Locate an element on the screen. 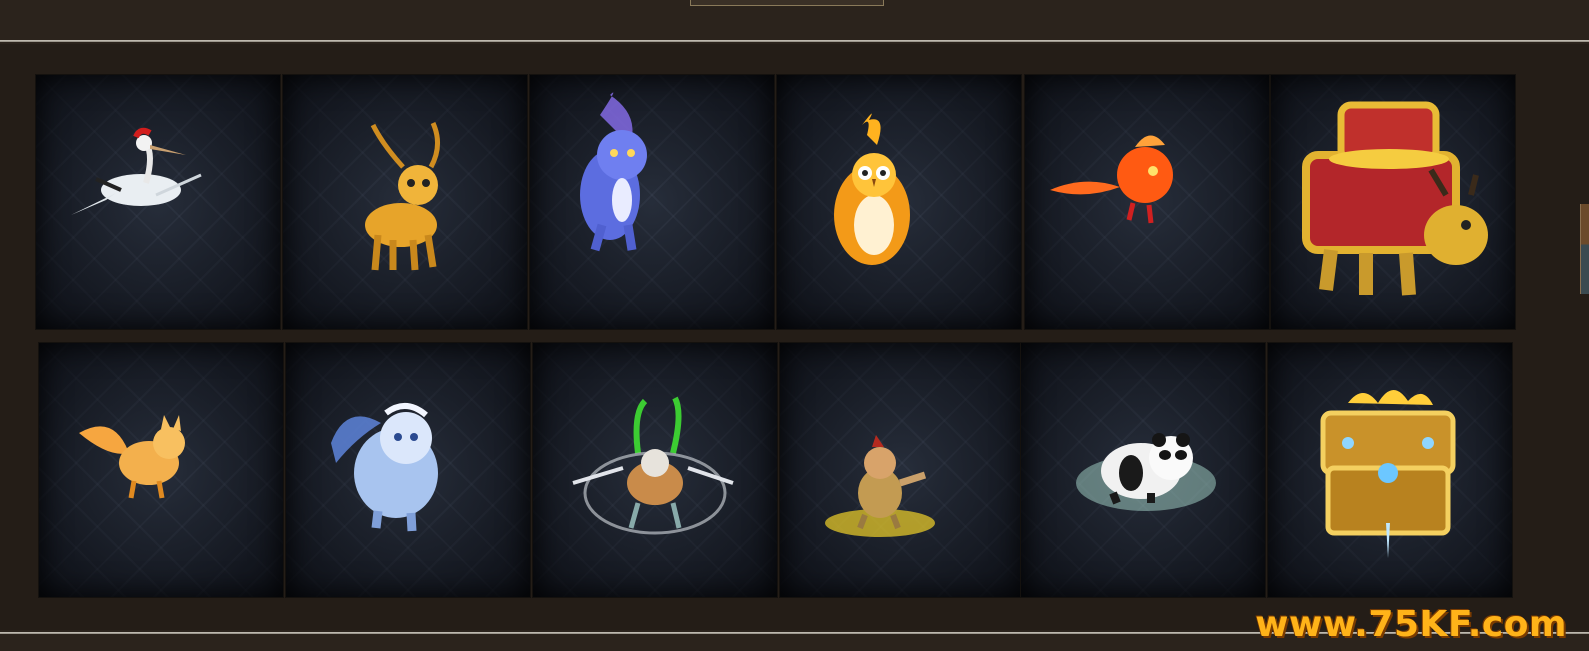 This screenshot has height=651, width=1589. top-tab is located at coordinates (787, 3).